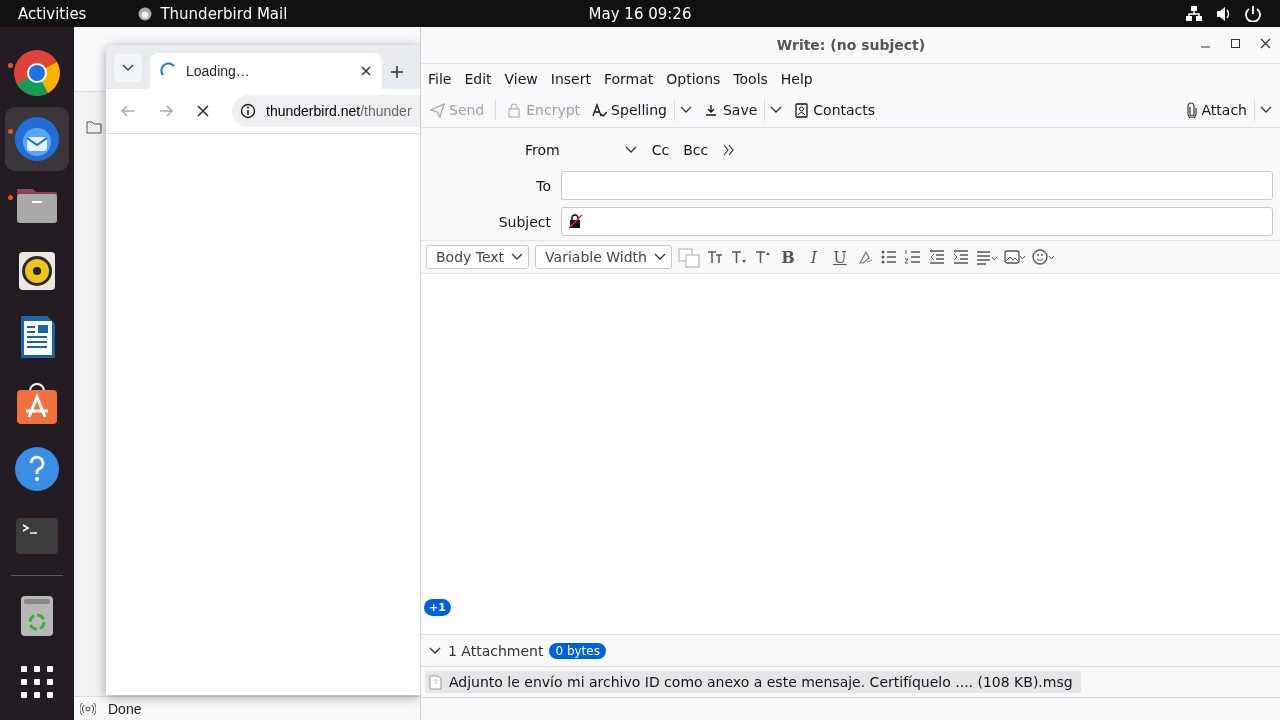  I want to click on tab-list-button, so click(128, 68).